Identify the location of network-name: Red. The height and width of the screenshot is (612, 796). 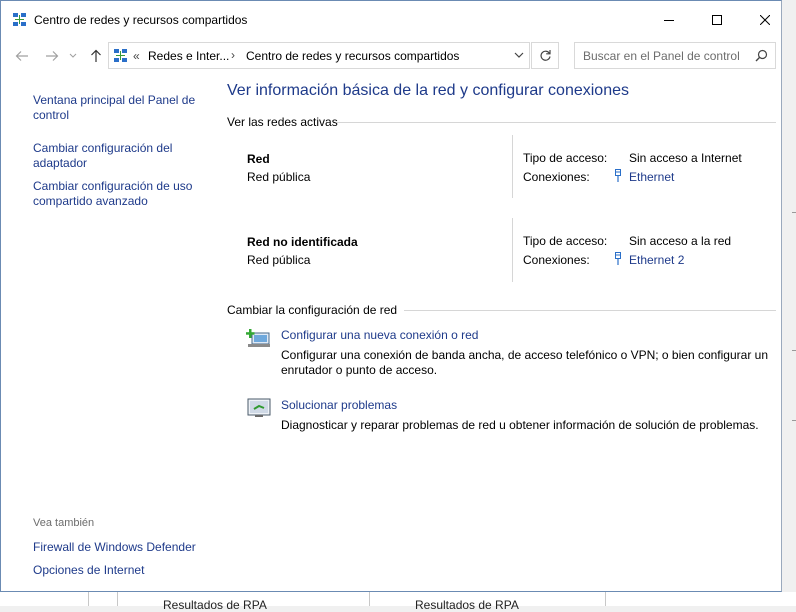
(258, 159).